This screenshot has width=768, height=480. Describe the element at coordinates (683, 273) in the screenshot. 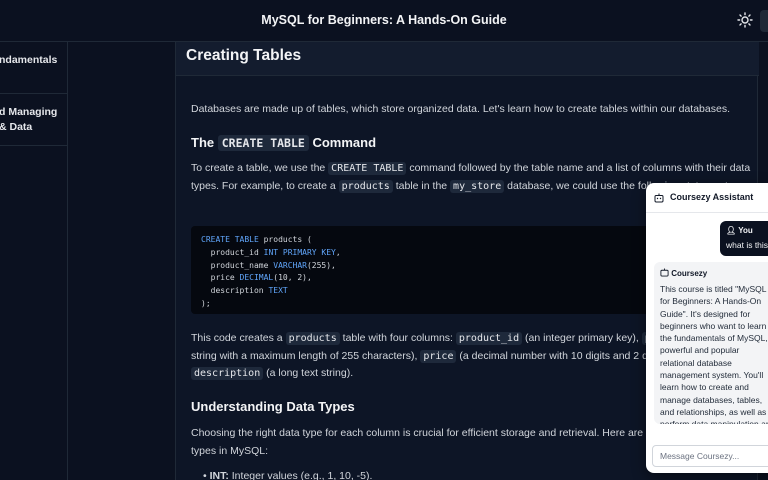

I see `assistant-label: Coursezy` at that location.